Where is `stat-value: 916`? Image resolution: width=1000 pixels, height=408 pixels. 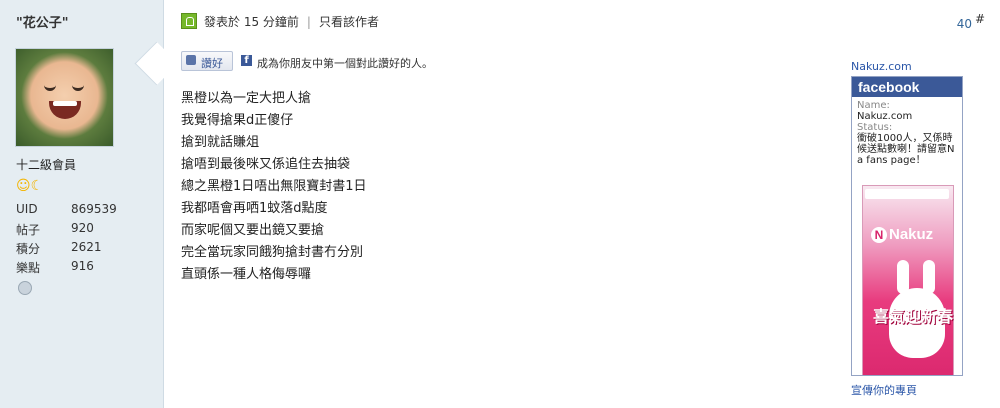
stat-value: 916 is located at coordinates (82, 266).